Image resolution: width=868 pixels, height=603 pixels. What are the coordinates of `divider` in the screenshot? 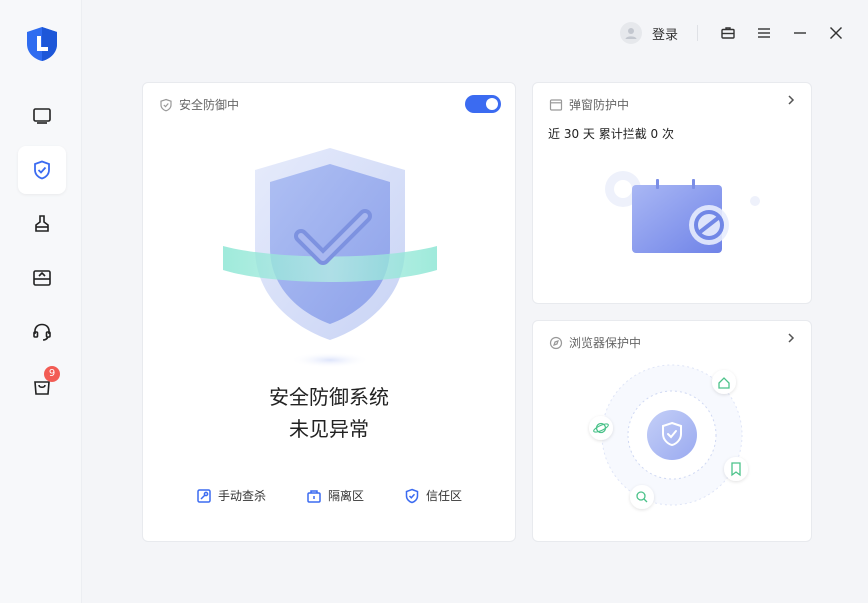 It's located at (697, 33).